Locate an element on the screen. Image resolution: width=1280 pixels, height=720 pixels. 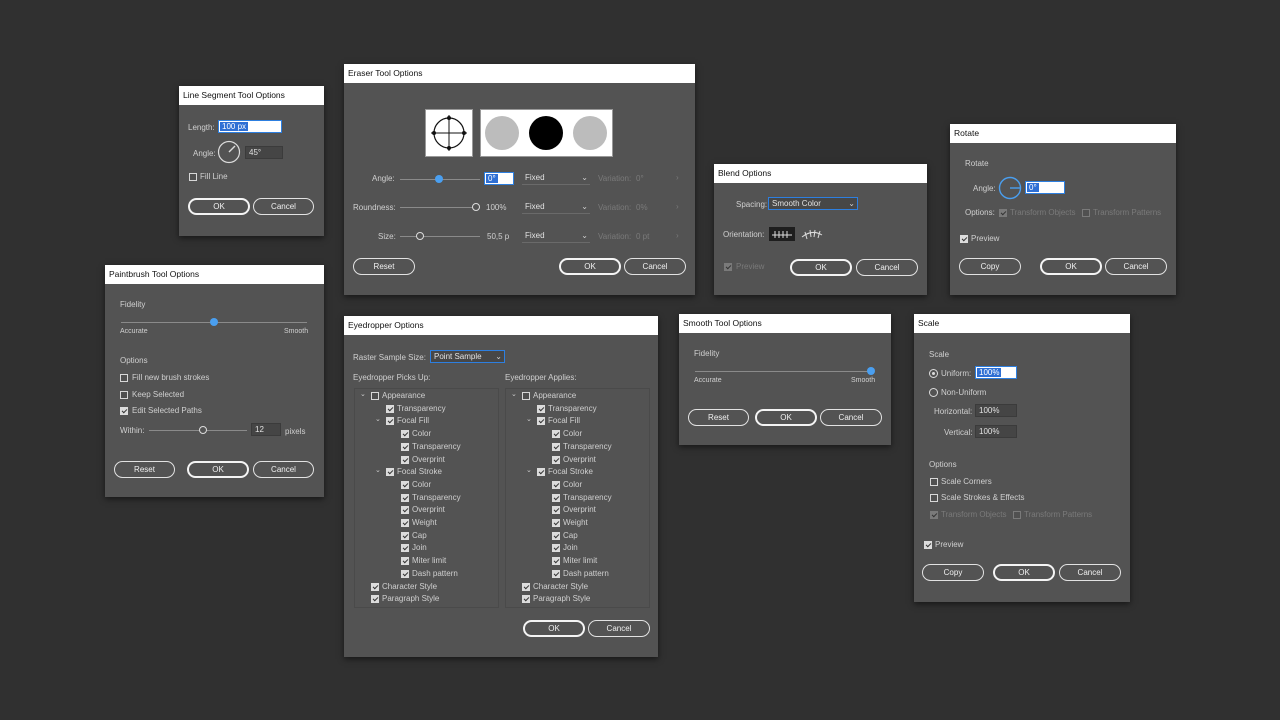
angle-input: 45° is located at coordinates (264, 152).